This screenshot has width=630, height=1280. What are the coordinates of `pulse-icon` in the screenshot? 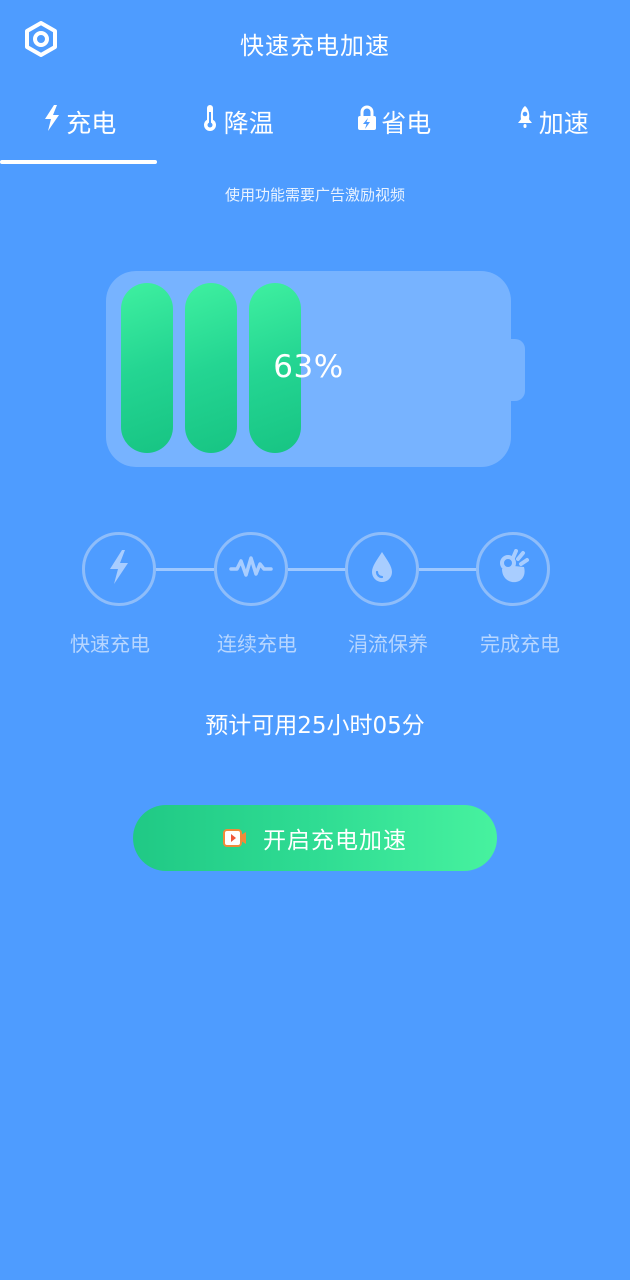 It's located at (251, 569).